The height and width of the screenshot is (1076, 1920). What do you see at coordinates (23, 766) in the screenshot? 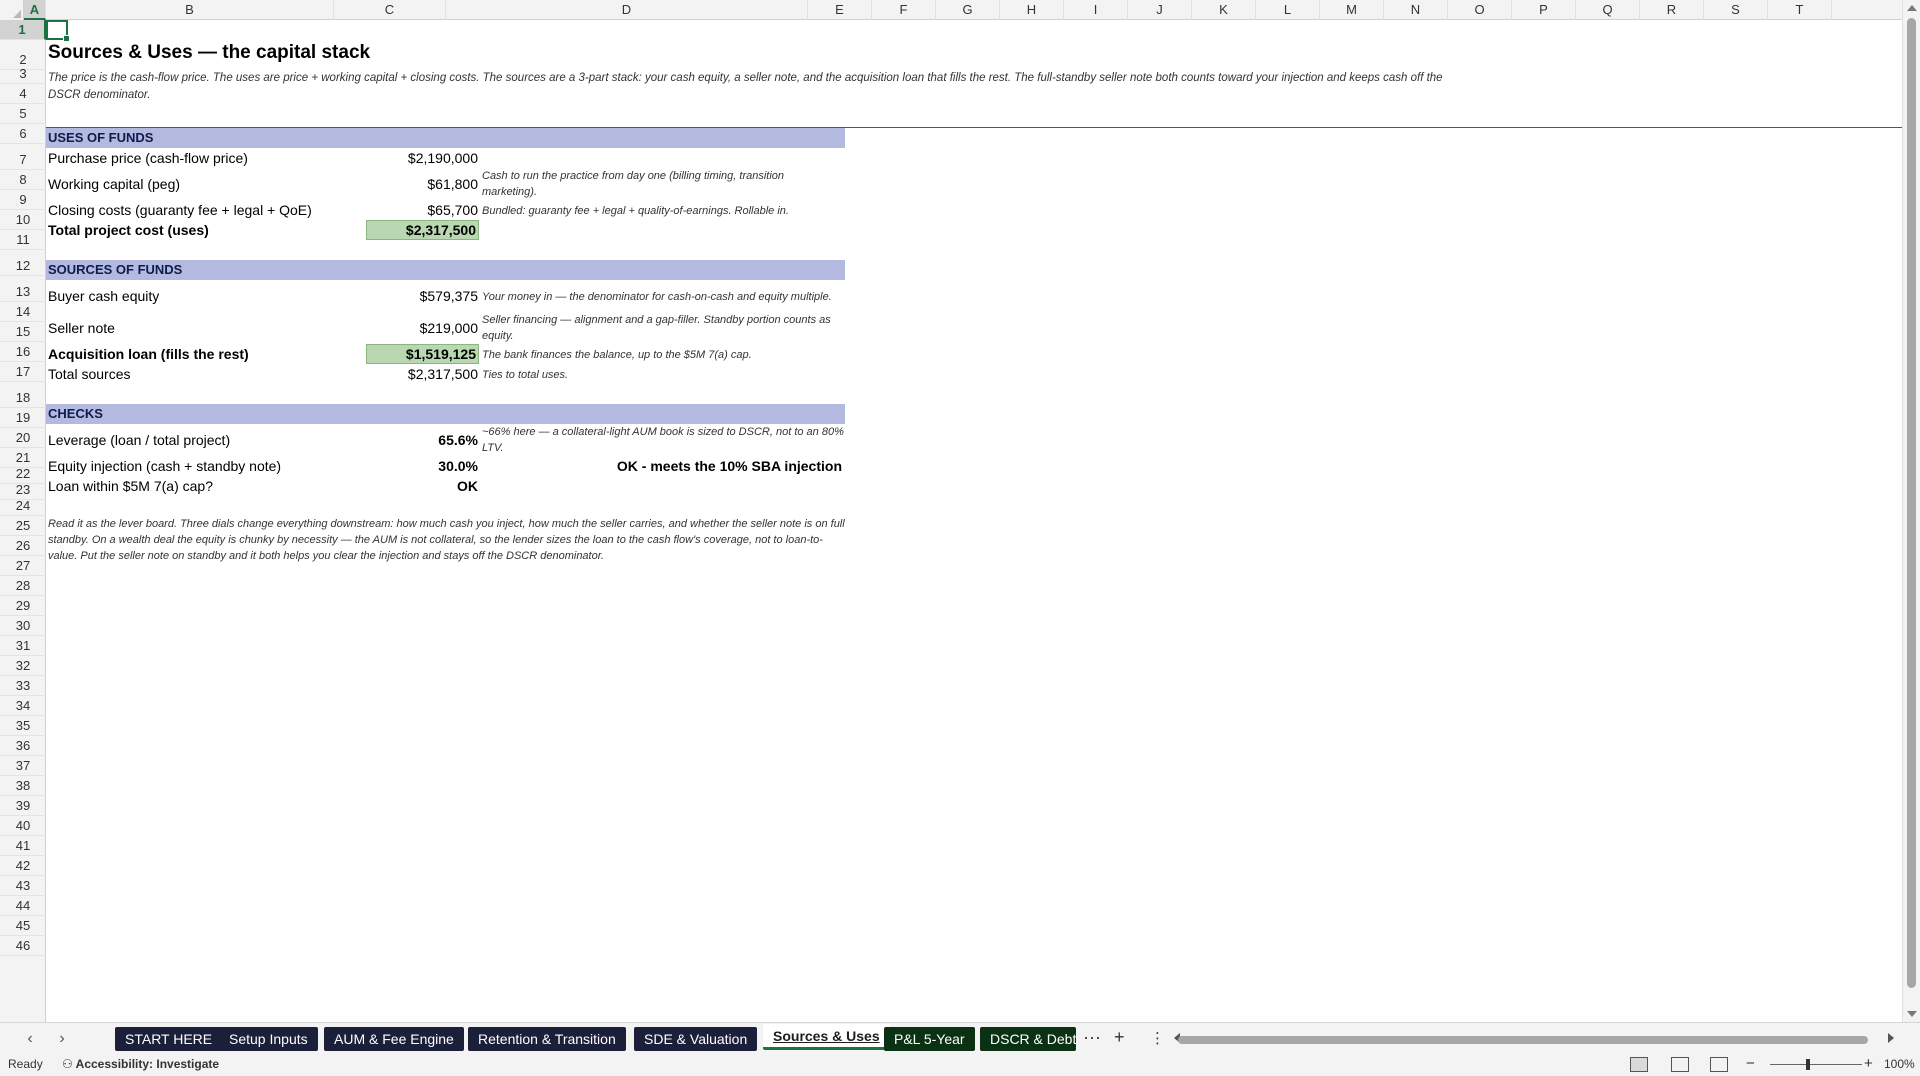
I see `row-header-37: 37` at bounding box center [23, 766].